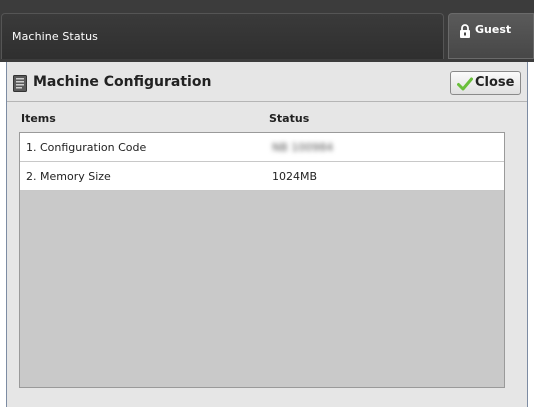  Describe the element at coordinates (267, 101) in the screenshot. I see `header-divider` at that location.